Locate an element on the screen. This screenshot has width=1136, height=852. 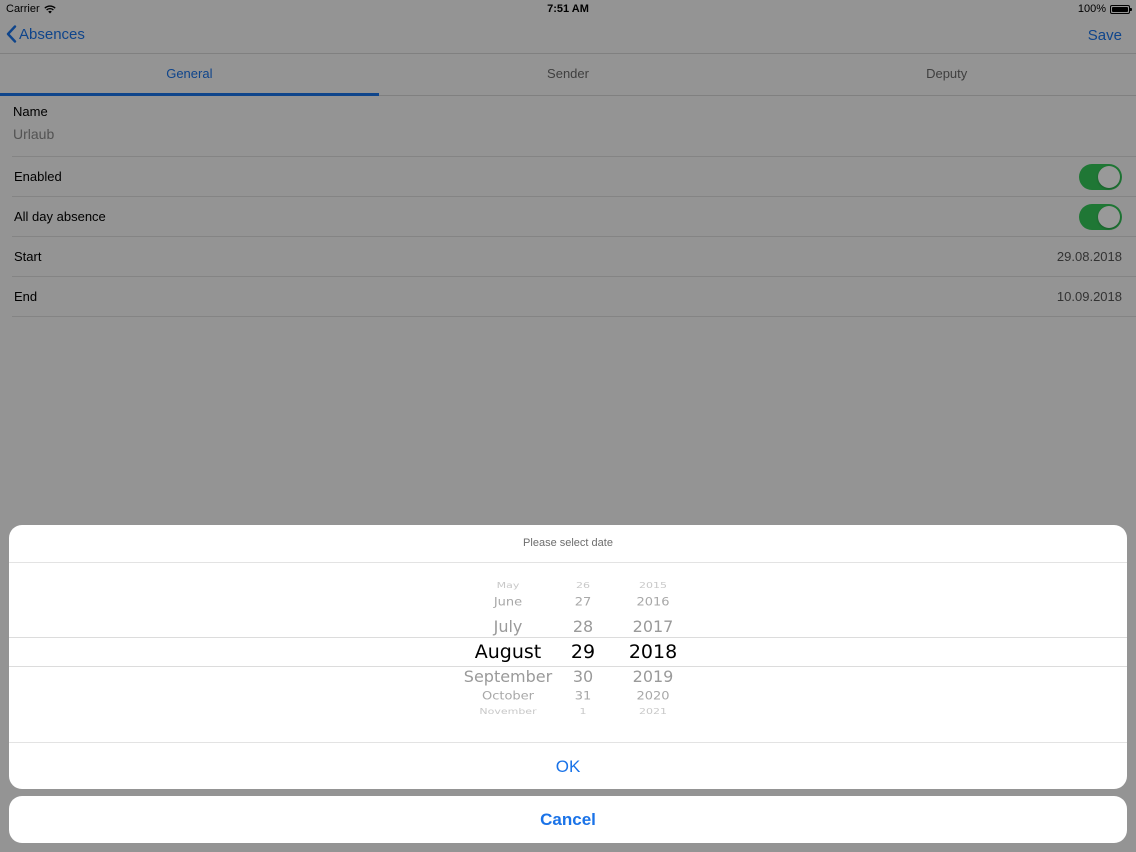
picker-year: 2021 is located at coordinates (653, 712).